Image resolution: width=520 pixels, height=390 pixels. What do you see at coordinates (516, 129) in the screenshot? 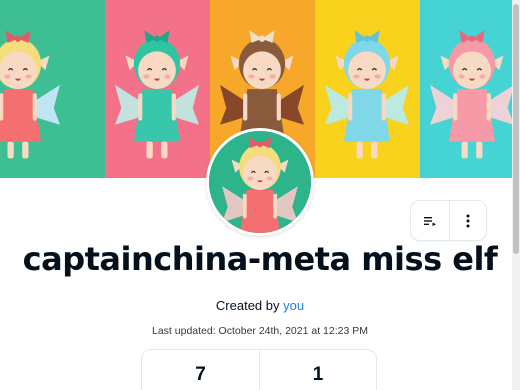
I see `scrollbar-thumb` at bounding box center [516, 129].